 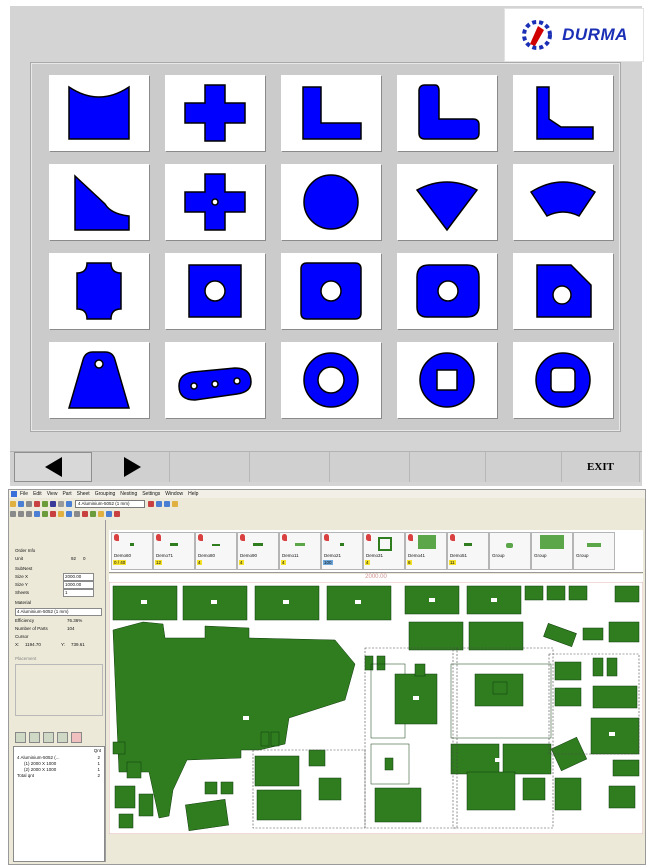 What do you see at coordinates (216, 551) in the screenshot?
I see `part-thumbnail: Demo80 4` at bounding box center [216, 551].